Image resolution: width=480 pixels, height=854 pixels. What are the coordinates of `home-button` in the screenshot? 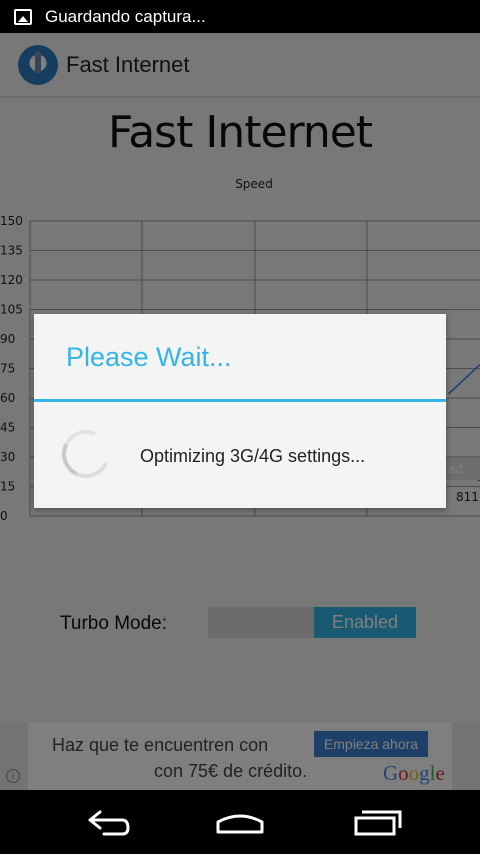 It's located at (240, 822).